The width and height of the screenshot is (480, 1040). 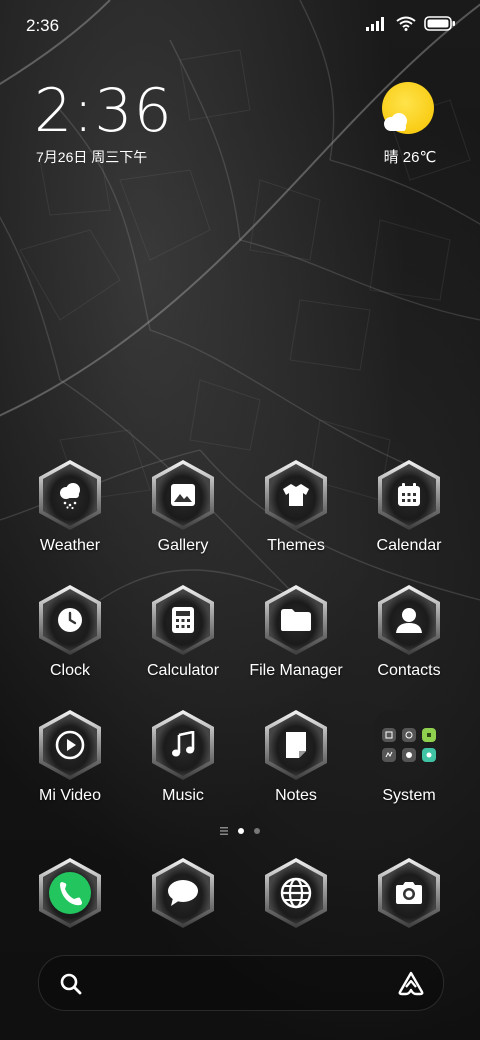 What do you see at coordinates (224, 831) in the screenshot?
I see `app-drawer-lines-icon` at bounding box center [224, 831].